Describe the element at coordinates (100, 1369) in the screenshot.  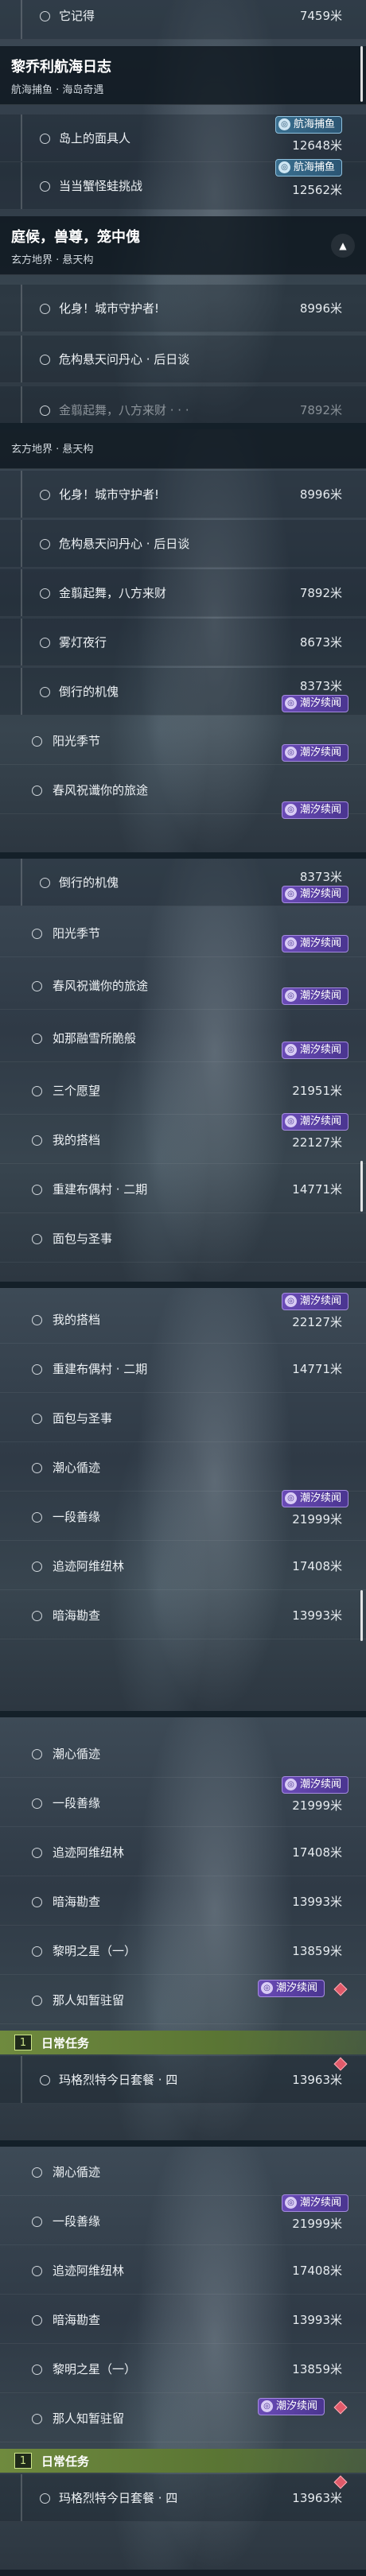
I see `quest-name: 重建布偶村 · 二期` at that location.